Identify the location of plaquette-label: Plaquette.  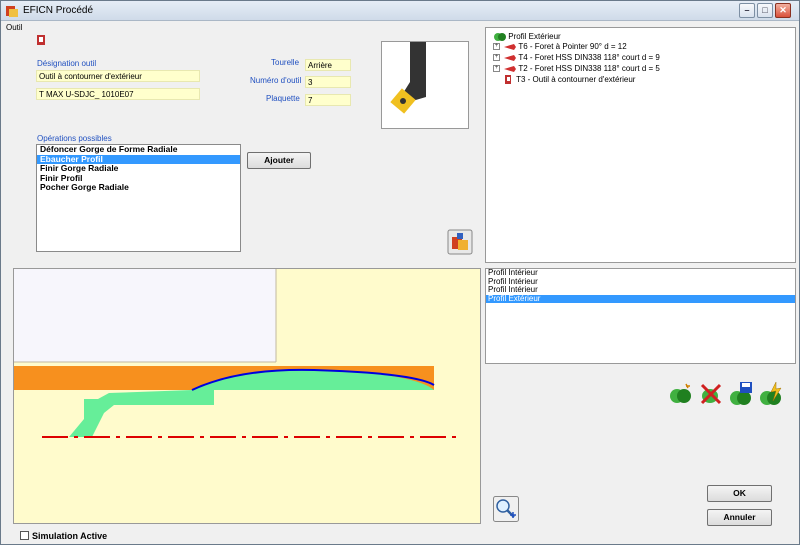
(283, 98).